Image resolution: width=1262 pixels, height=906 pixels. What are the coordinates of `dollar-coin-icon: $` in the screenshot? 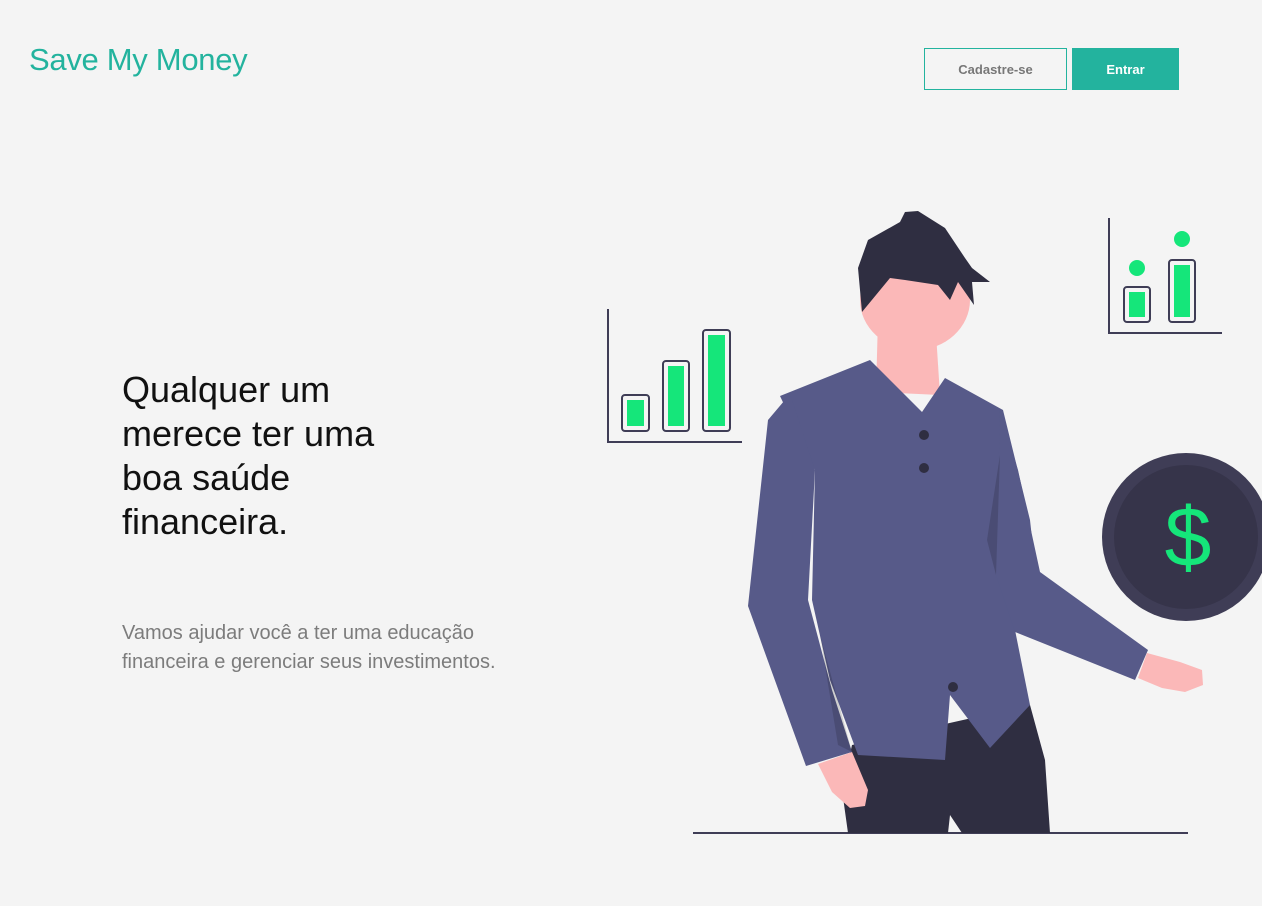 It's located at (1182, 537).